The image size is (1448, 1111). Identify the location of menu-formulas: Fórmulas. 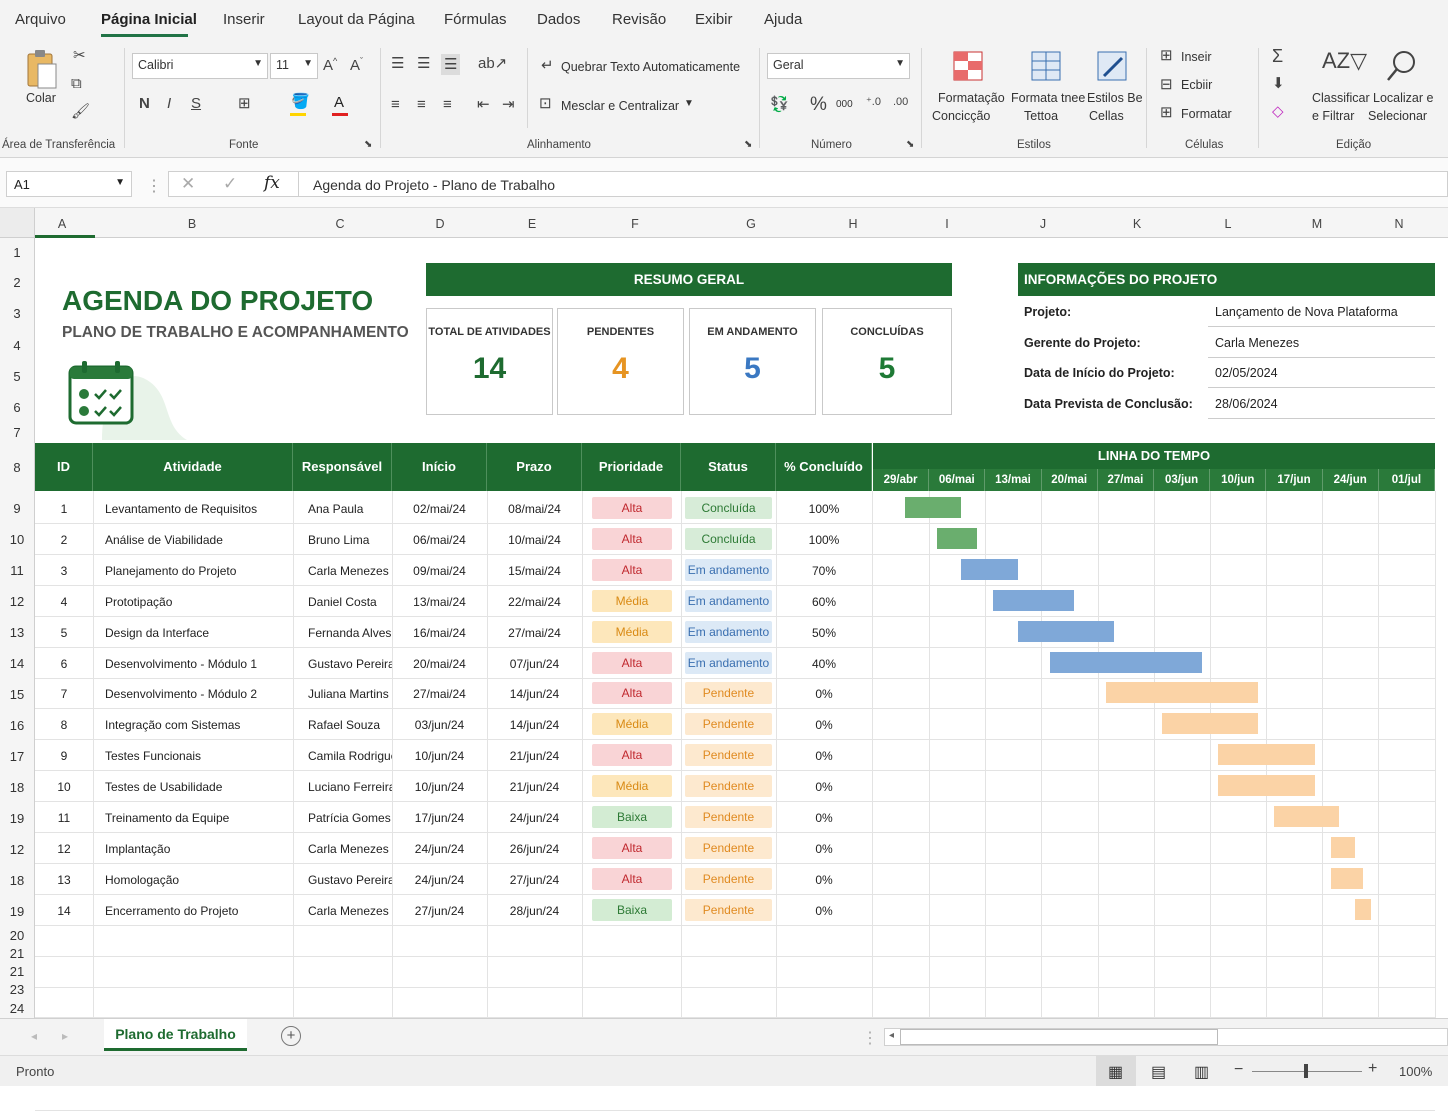
(475, 19).